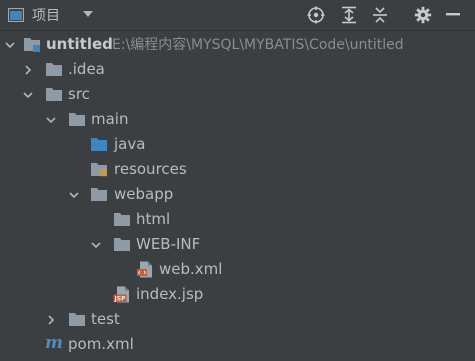 The width and height of the screenshot is (475, 361). Describe the element at coordinates (144, 269) in the screenshot. I see `xml-file-icon` at that location.